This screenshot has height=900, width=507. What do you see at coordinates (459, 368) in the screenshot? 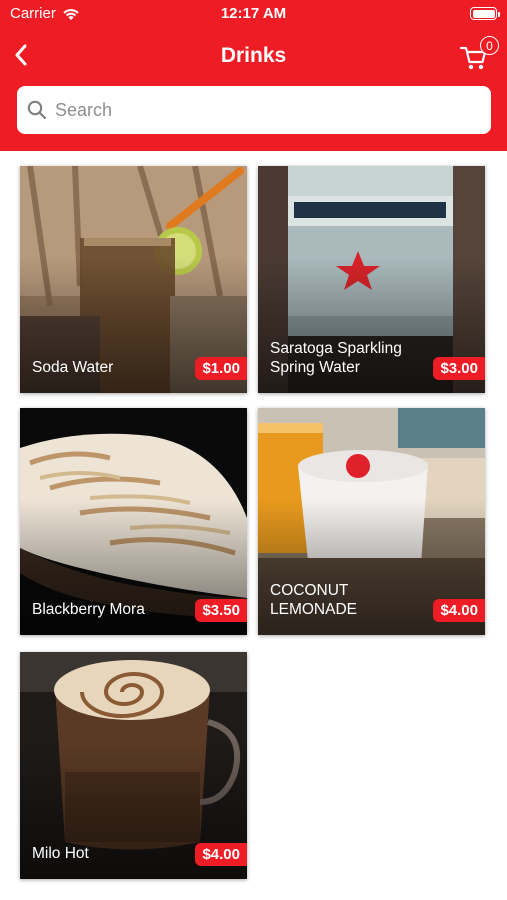
I see `product-price: $3.00` at bounding box center [459, 368].